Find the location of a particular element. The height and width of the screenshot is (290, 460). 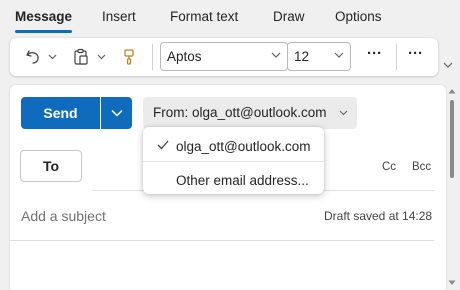

scroll-up-icon is located at coordinates (452, 91).